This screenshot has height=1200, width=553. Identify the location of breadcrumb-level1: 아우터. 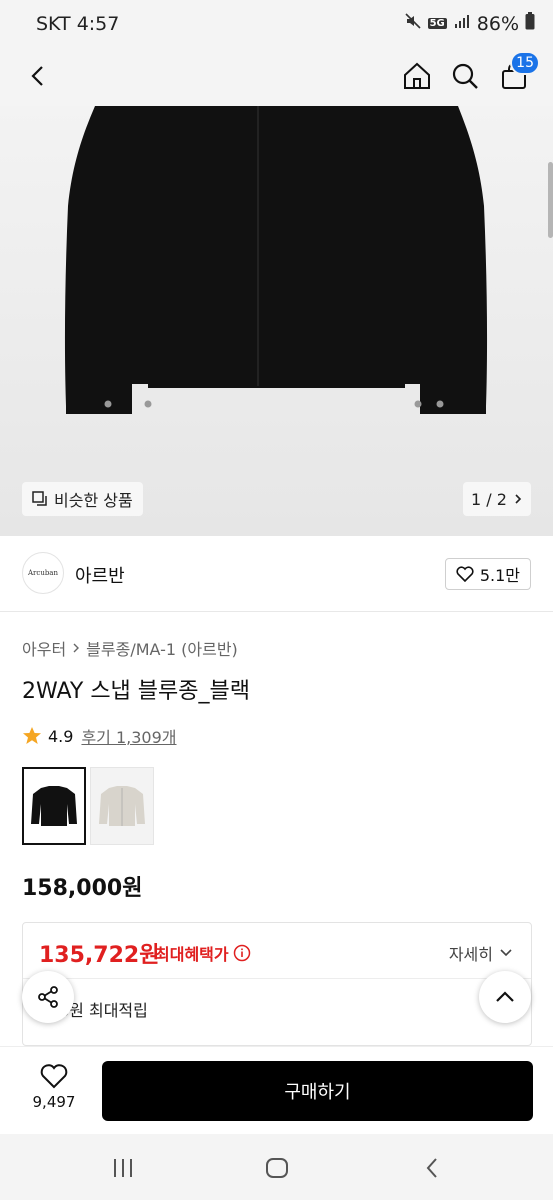
(44, 648).